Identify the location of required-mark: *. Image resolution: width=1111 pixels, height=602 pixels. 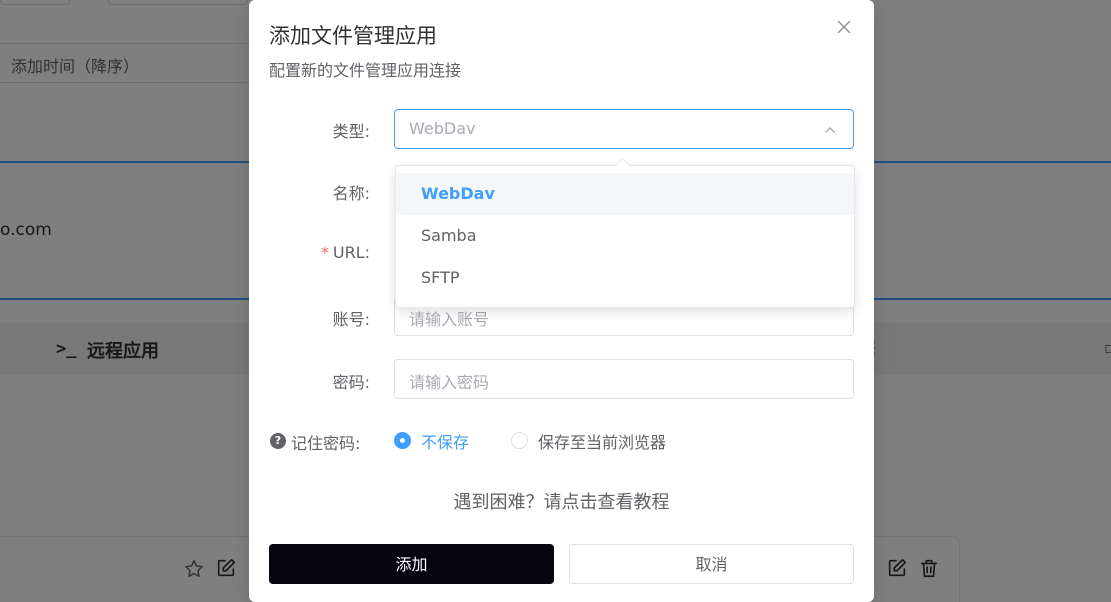
(324, 252).